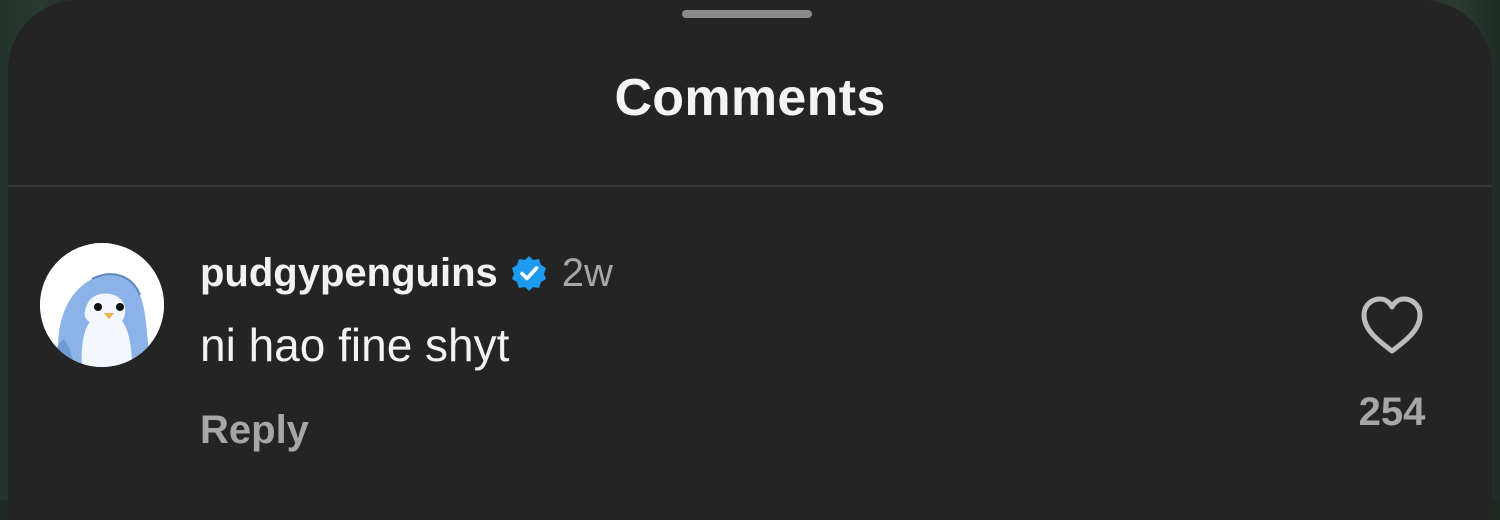 Image resolution: width=1500 pixels, height=520 pixels. What do you see at coordinates (102, 305) in the screenshot?
I see `penguin-avatar-icon` at bounding box center [102, 305].